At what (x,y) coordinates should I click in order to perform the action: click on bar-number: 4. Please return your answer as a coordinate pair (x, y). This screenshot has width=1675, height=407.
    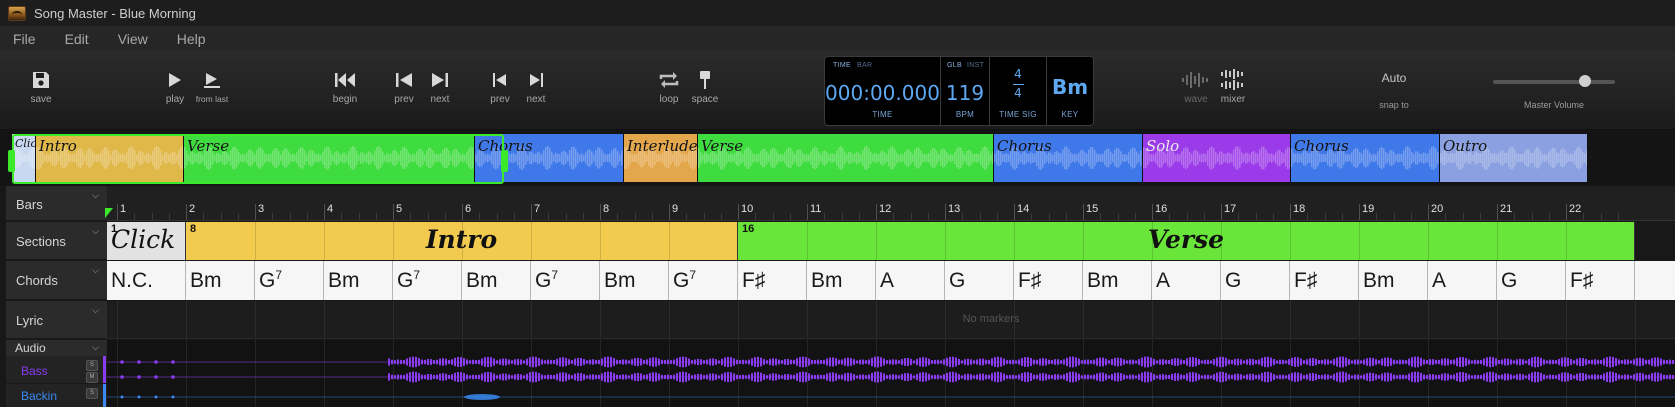
    Looking at the image, I should click on (330, 209).